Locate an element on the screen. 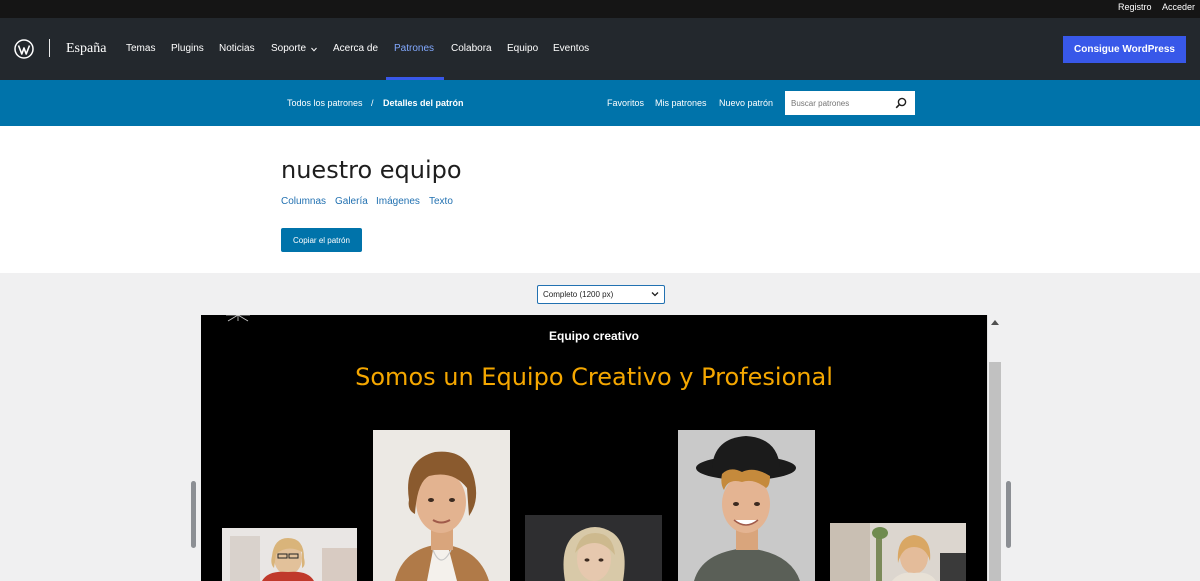 Image resolution: width=1200 pixels, height=581 pixels. team-heading: Somos un Equipo Creativo y Profesional is located at coordinates (594, 377).